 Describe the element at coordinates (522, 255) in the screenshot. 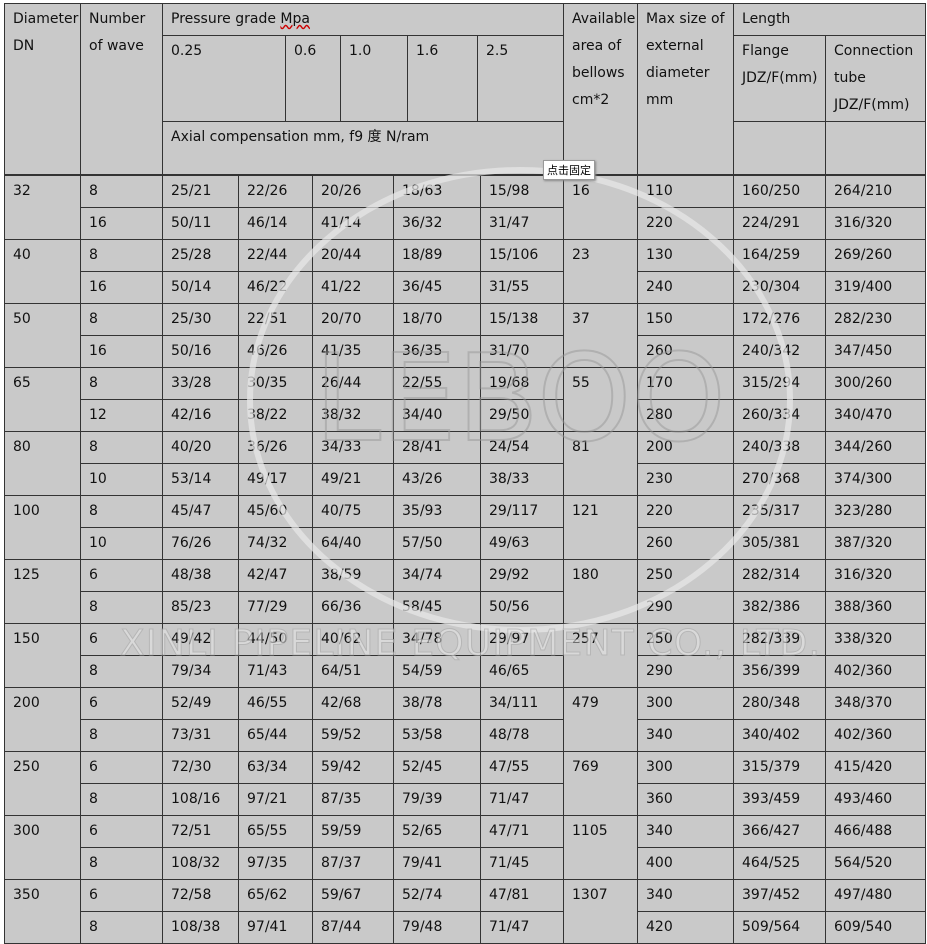

I see `axial-cell: 15/106` at that location.